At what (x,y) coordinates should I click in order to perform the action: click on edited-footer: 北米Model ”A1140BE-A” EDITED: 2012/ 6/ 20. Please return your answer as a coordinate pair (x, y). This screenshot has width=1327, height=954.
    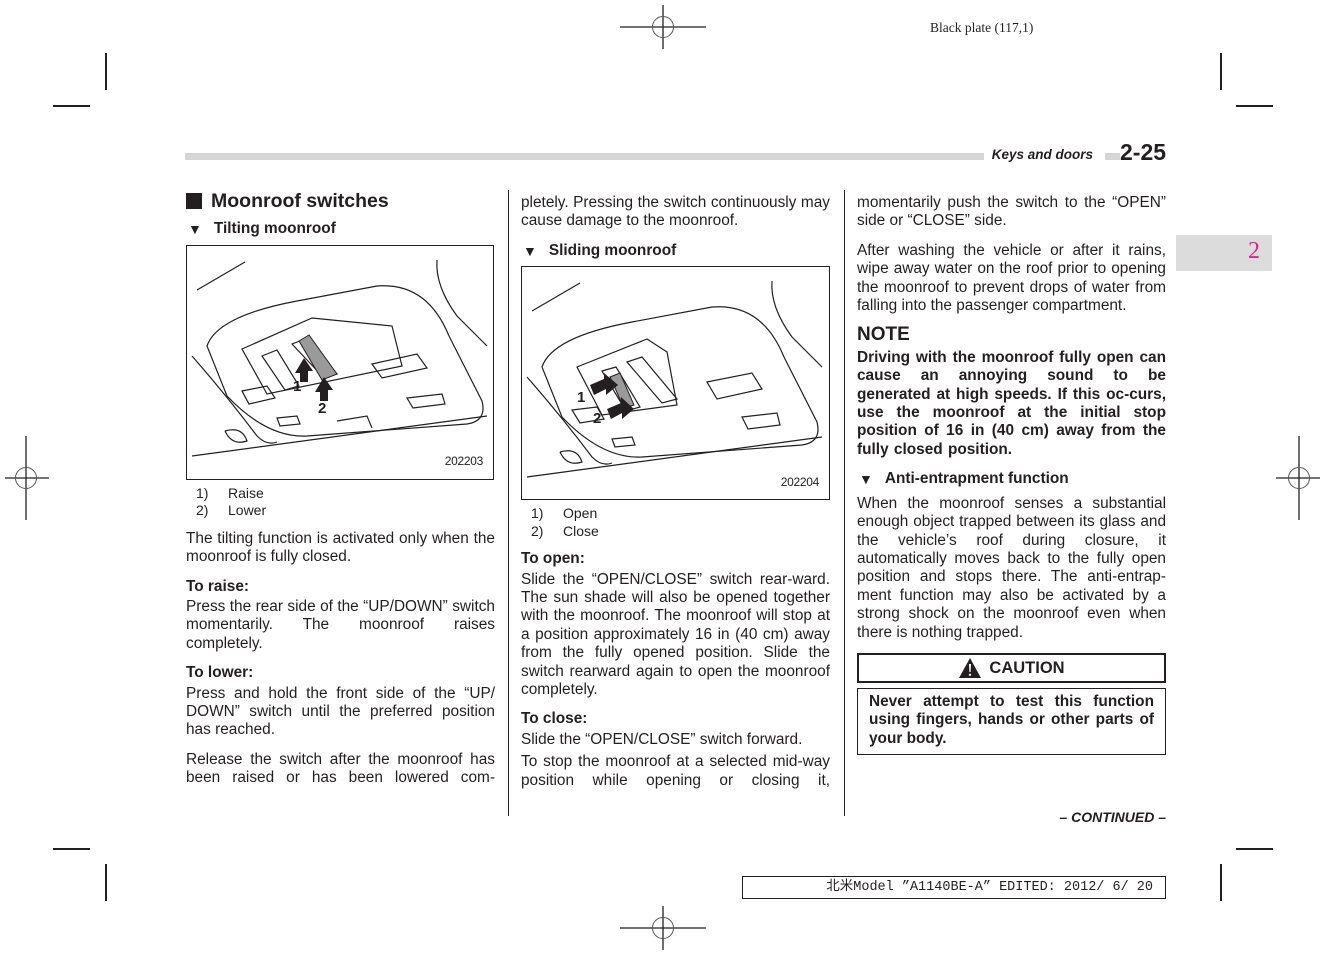
    Looking at the image, I should click on (954, 887).